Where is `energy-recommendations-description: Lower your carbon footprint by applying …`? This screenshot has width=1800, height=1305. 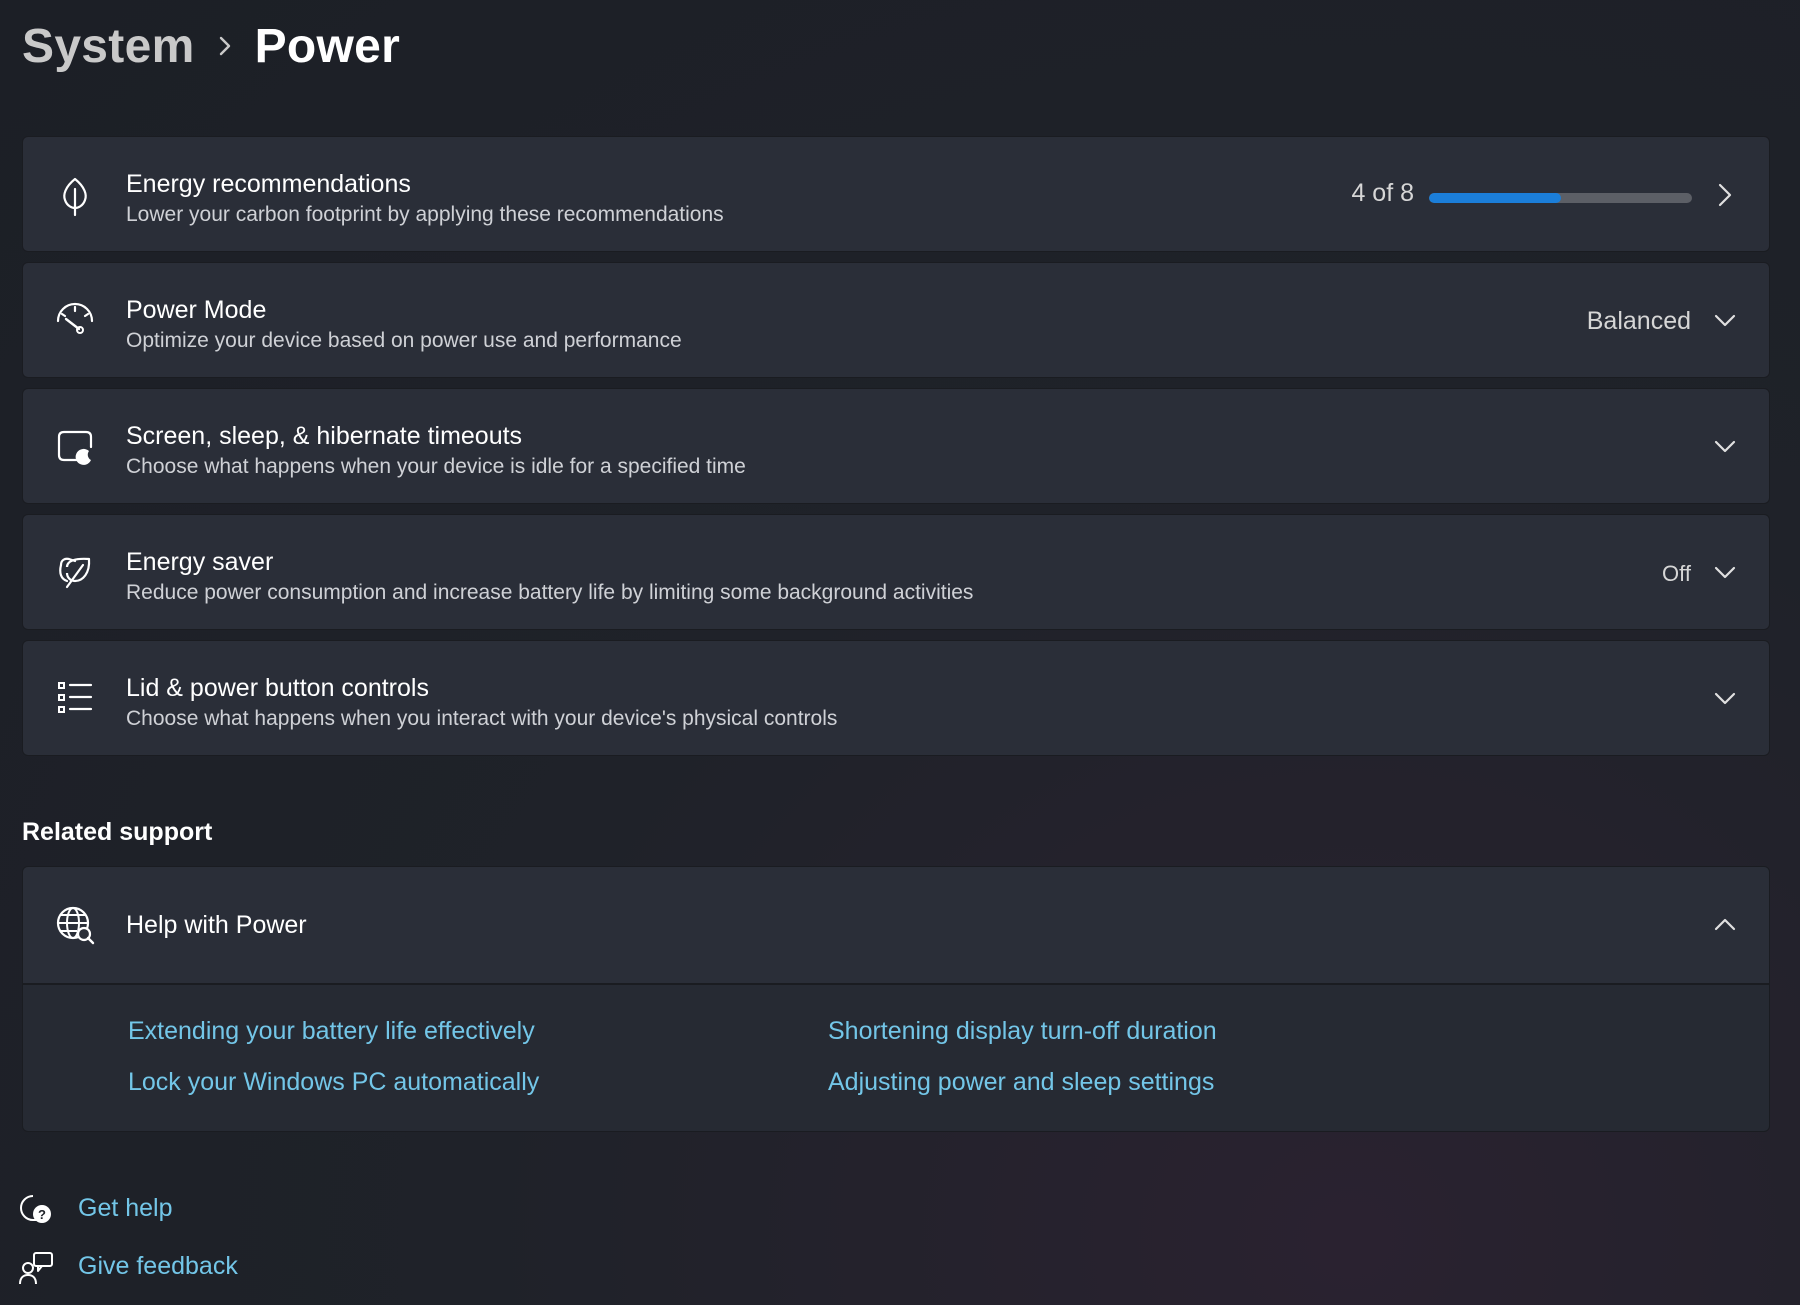
energy-recommendations-description: Lower your carbon footprint by applying … is located at coordinates (425, 214).